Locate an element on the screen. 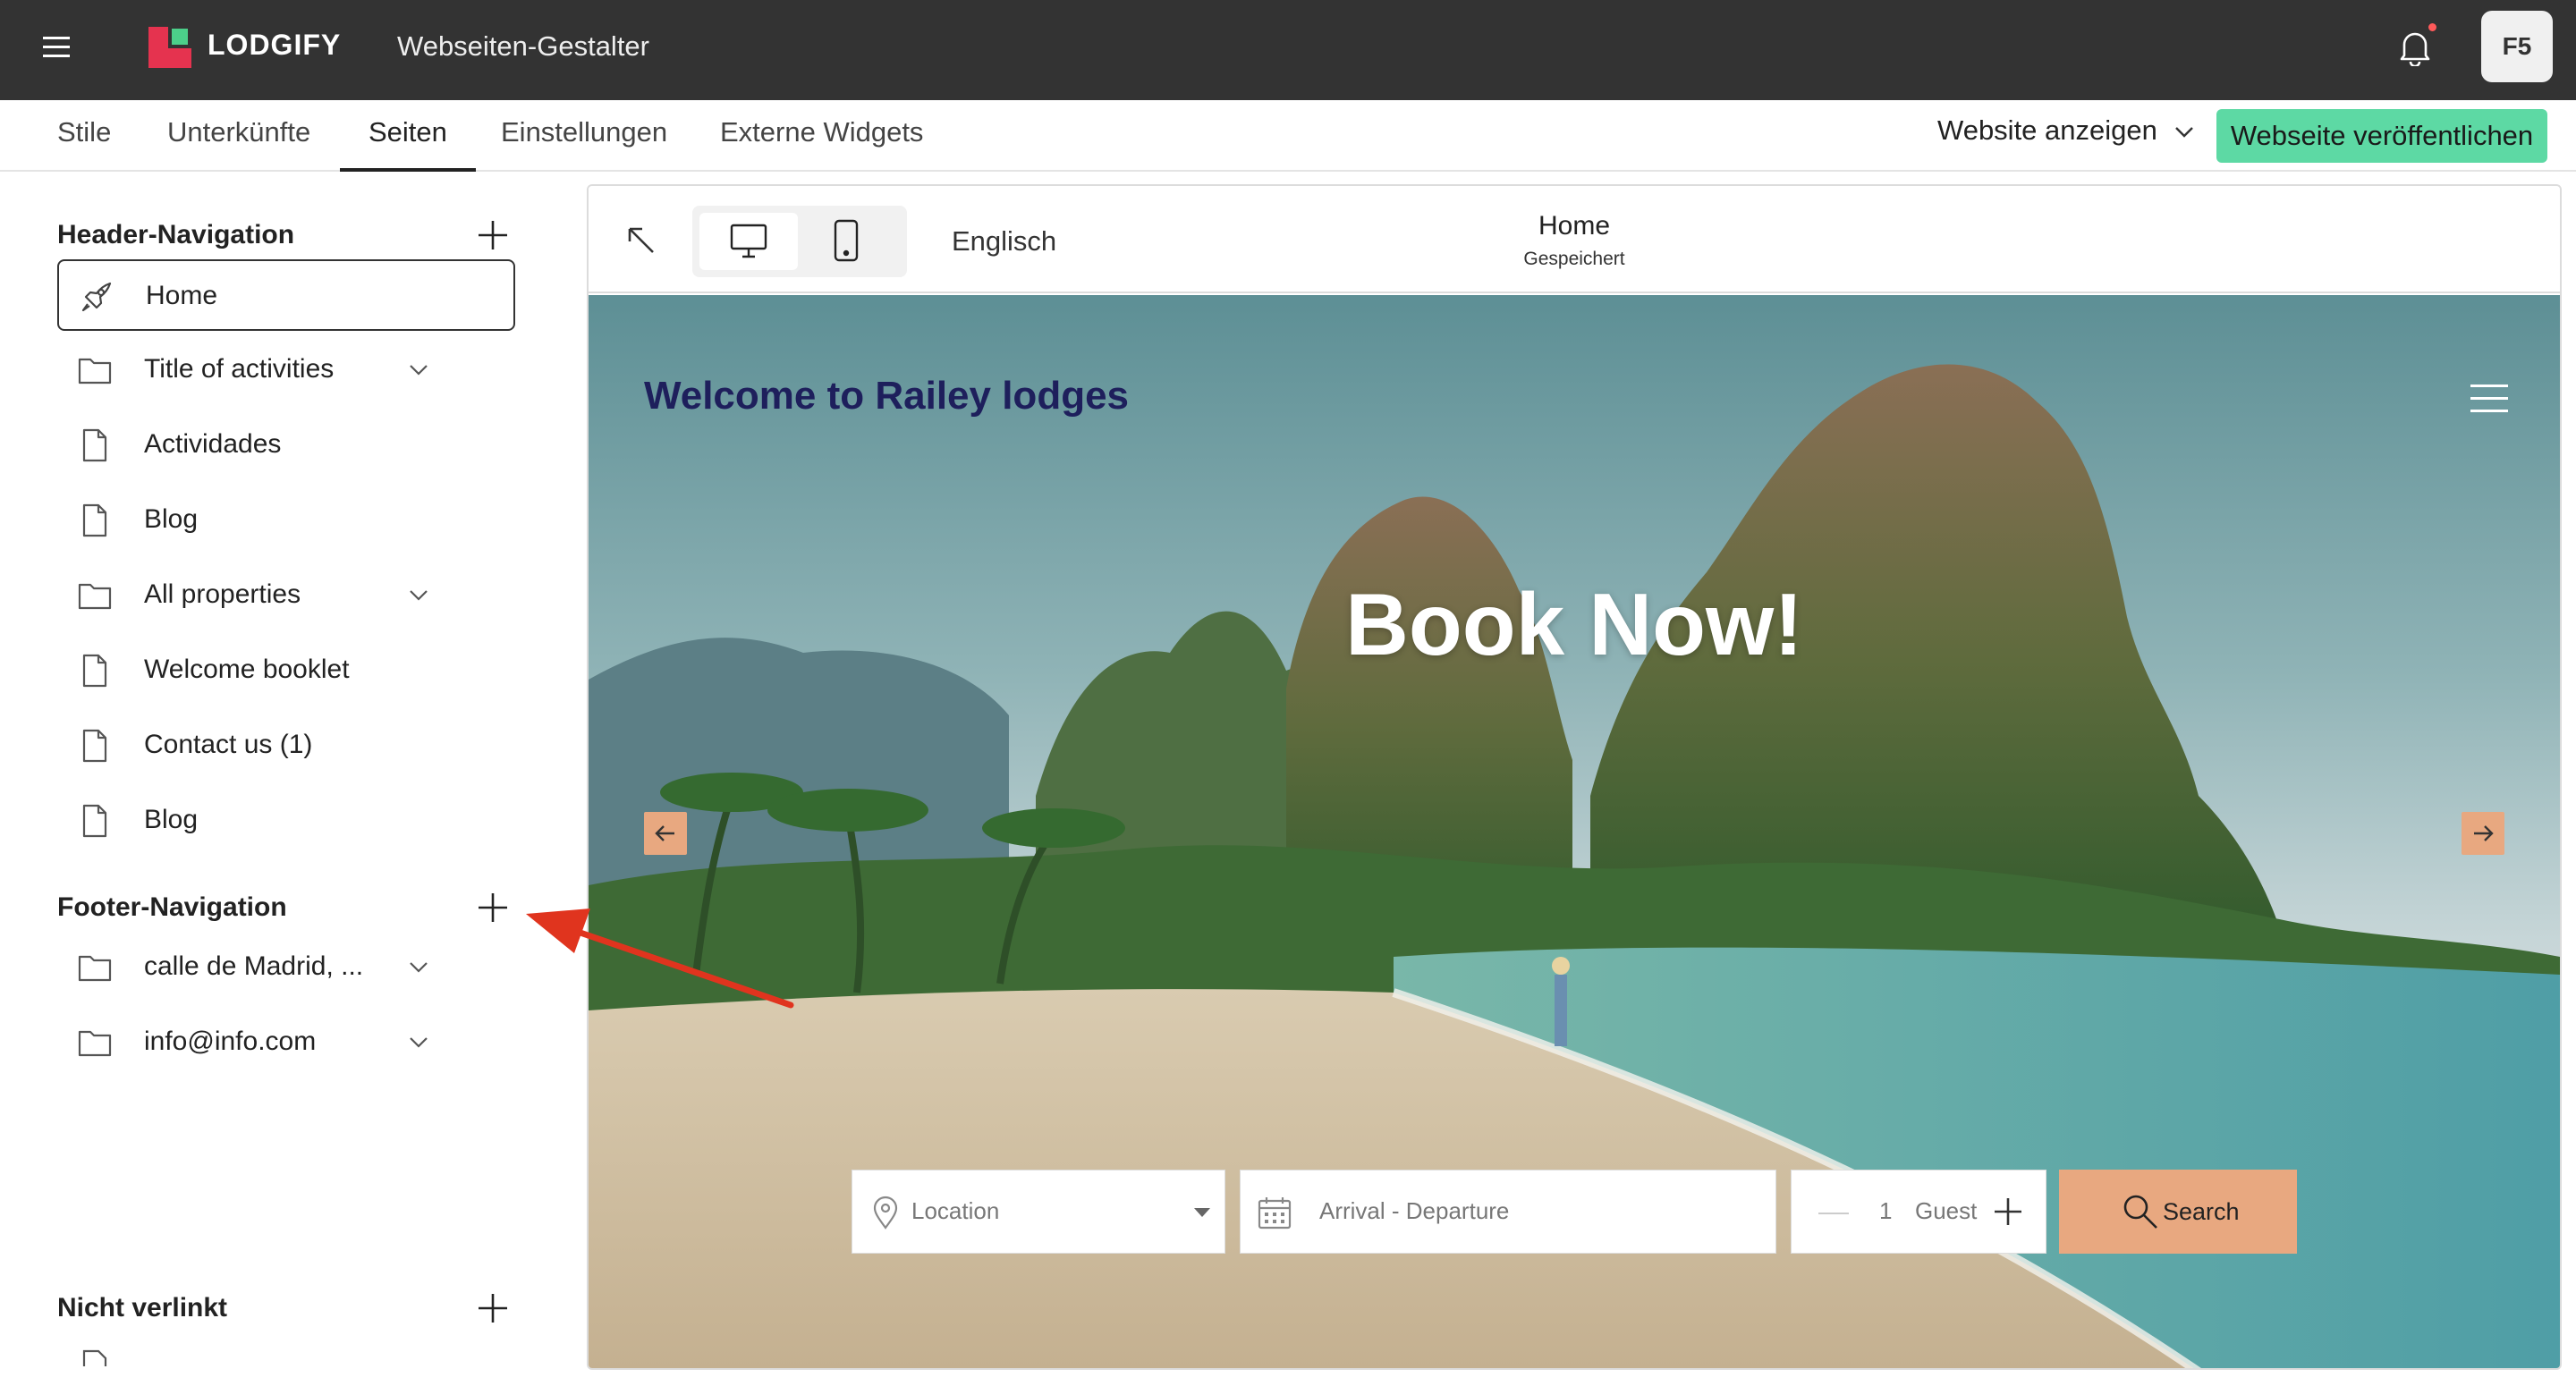 The width and height of the screenshot is (2576, 1386). search-button: Search is located at coordinates (2178, 1212).